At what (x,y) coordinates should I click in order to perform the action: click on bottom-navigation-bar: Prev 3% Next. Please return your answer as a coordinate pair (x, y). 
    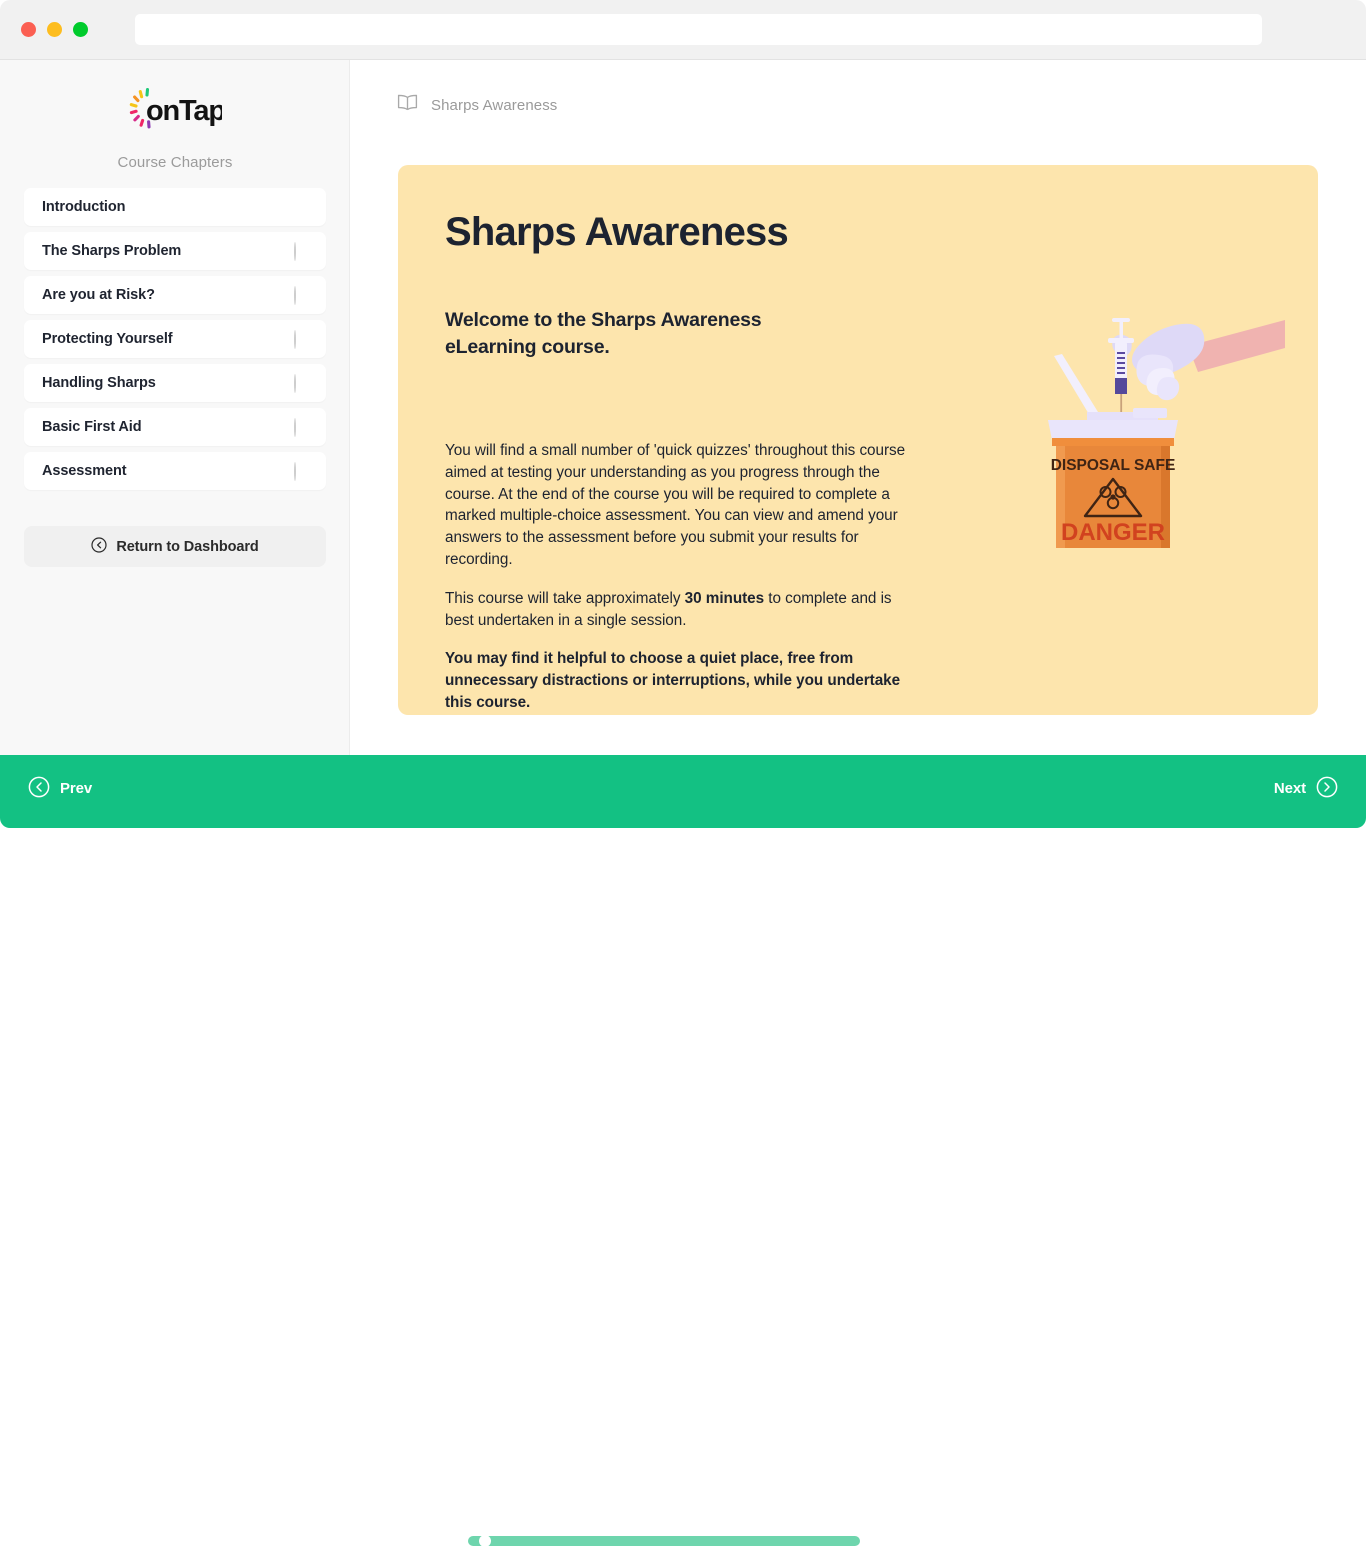
    Looking at the image, I should click on (683, 791).